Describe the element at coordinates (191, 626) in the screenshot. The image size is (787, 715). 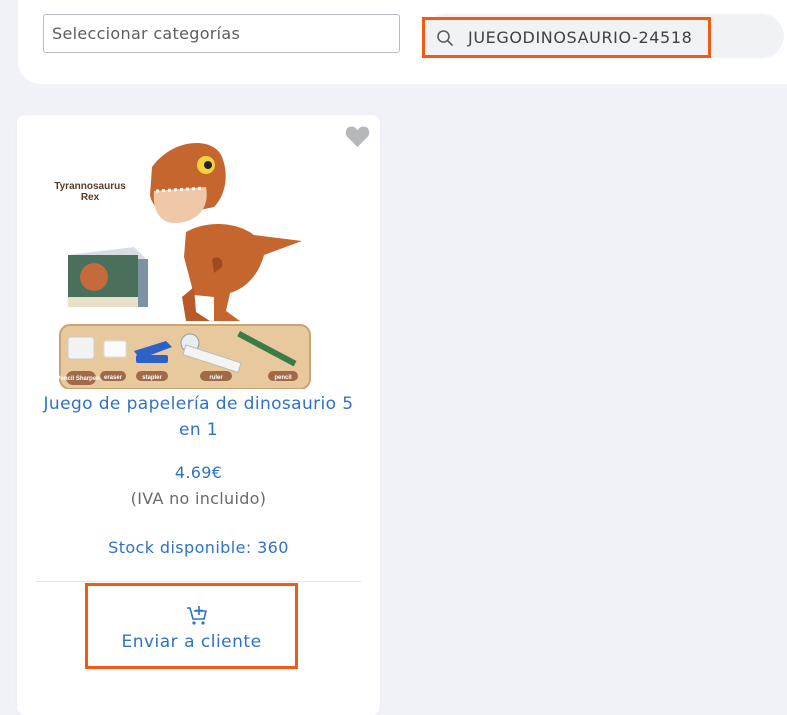
I see `send-to-client-button: Enviar a cliente` at that location.